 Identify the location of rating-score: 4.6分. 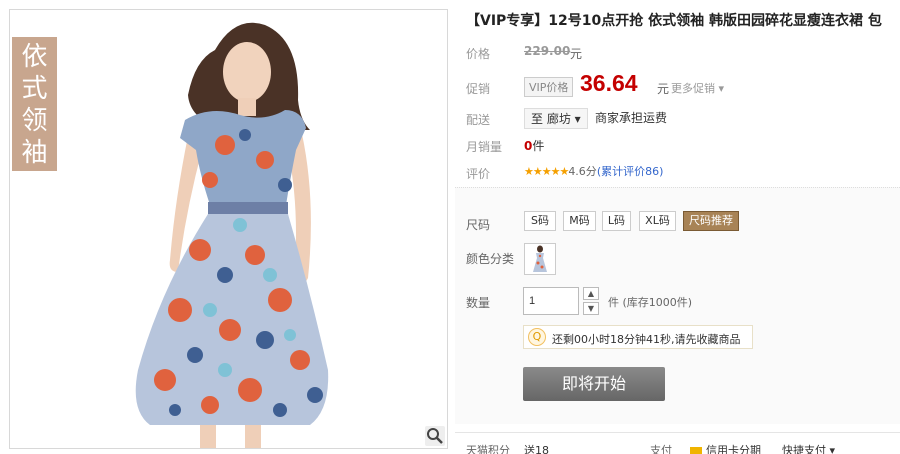
(582, 171).